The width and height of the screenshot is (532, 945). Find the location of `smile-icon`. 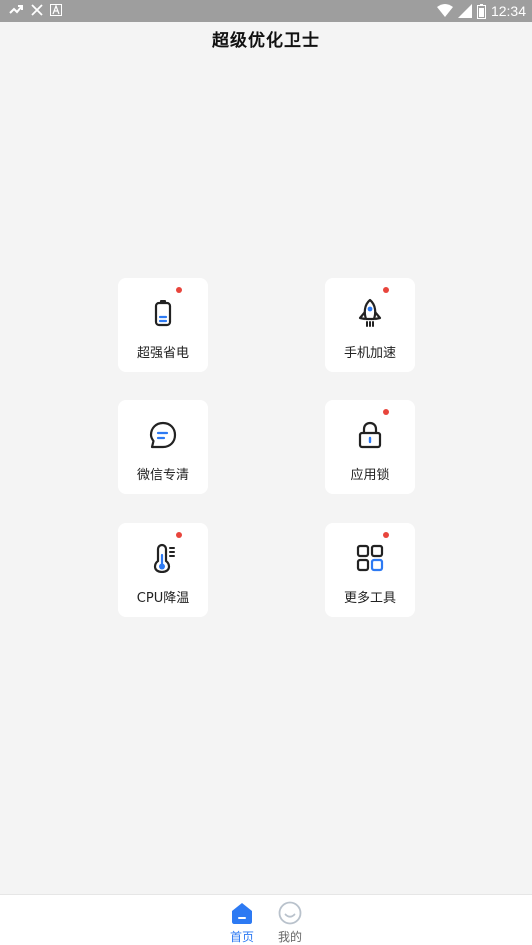

smile-icon is located at coordinates (290, 913).